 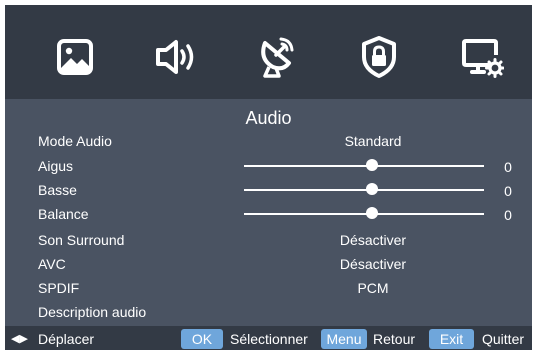 I want to click on basse-label: Basse, so click(x=57, y=190).